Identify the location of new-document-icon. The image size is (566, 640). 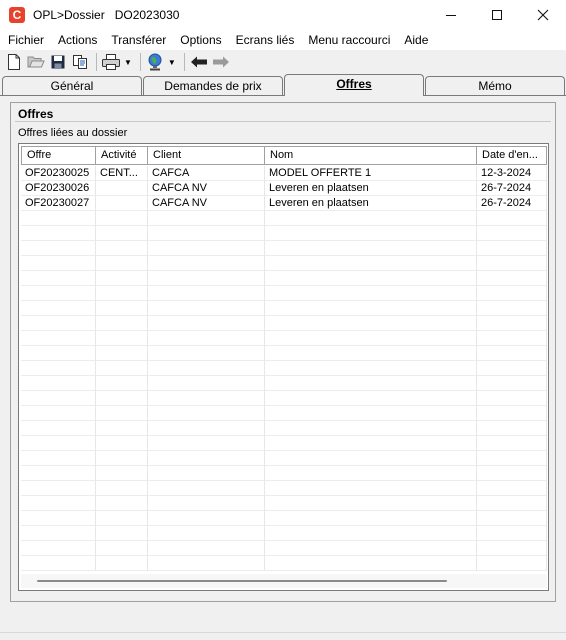
(14, 62).